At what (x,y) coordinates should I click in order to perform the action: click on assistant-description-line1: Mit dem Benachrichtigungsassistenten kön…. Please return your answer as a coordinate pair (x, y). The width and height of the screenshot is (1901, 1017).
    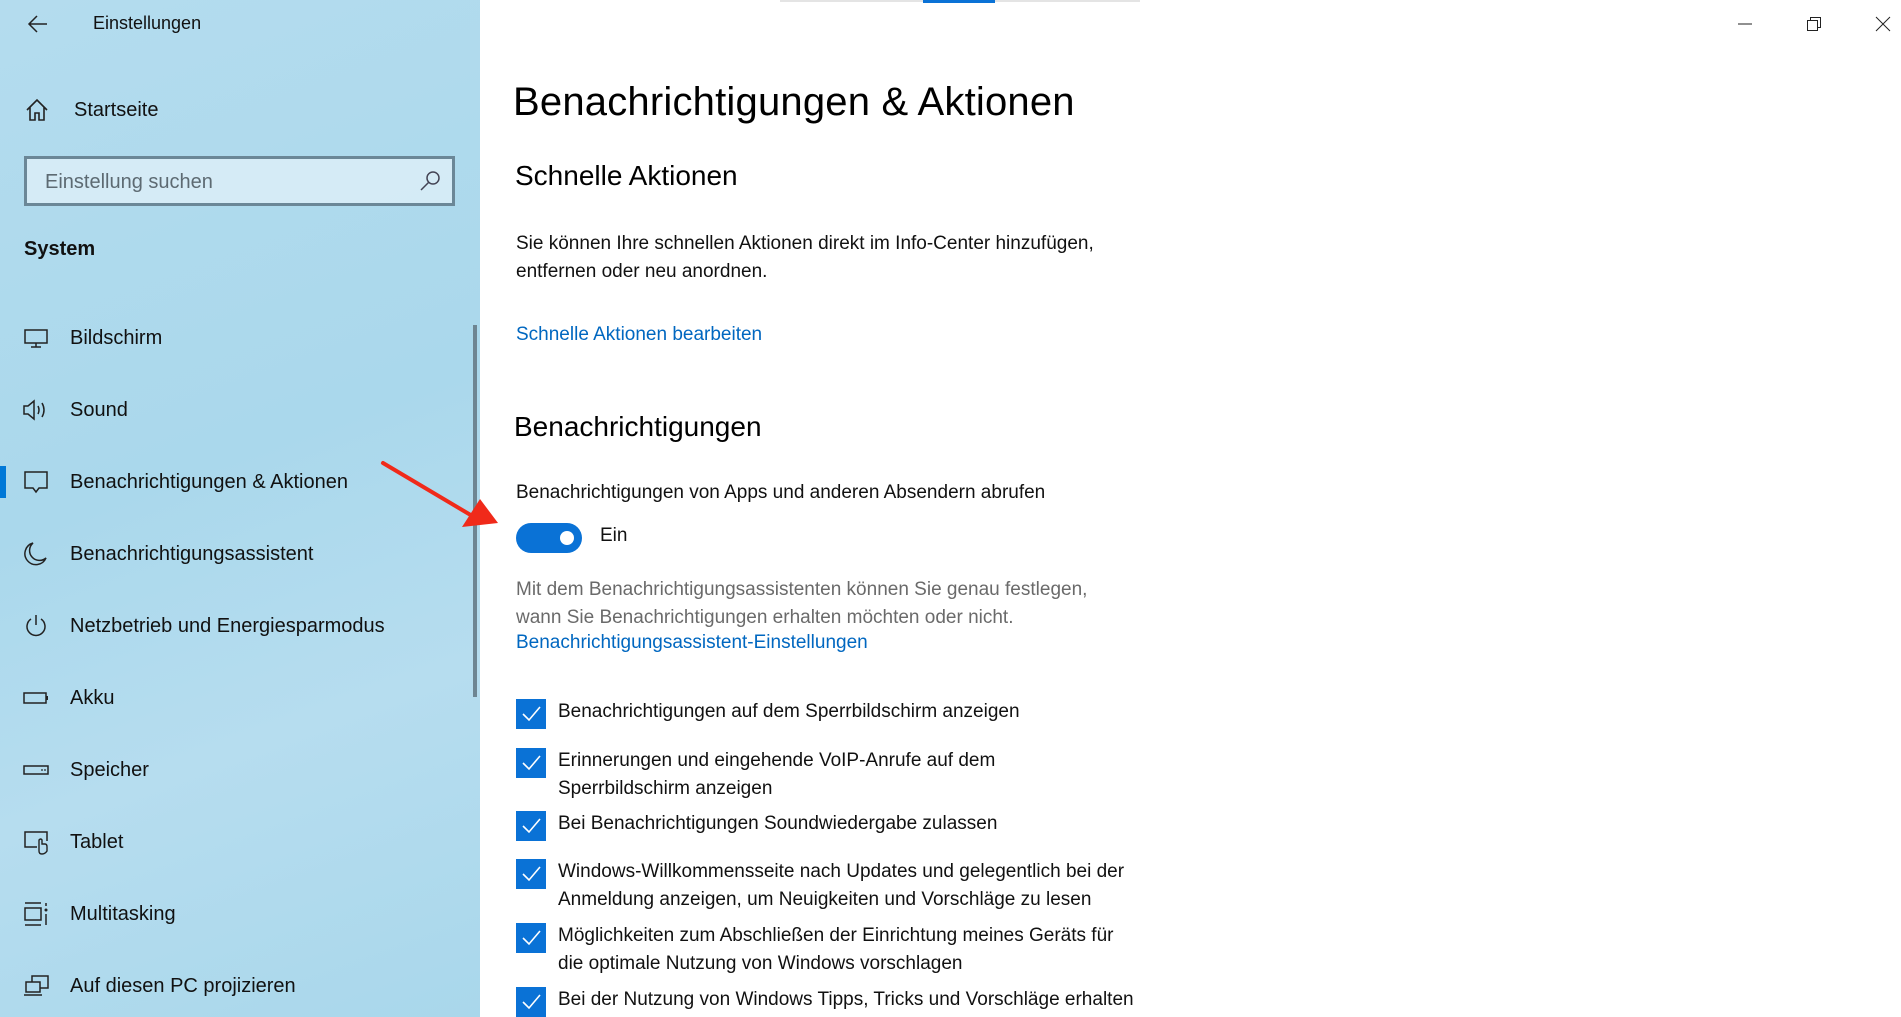
    Looking at the image, I should click on (802, 589).